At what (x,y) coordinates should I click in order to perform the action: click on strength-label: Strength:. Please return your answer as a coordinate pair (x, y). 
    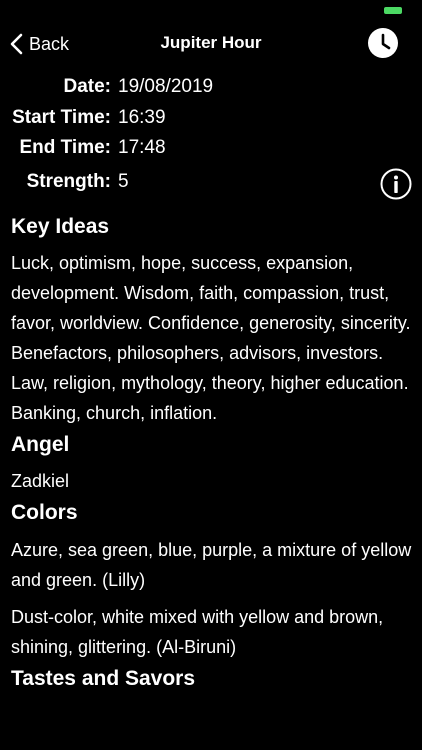
    Looking at the image, I should click on (68, 181).